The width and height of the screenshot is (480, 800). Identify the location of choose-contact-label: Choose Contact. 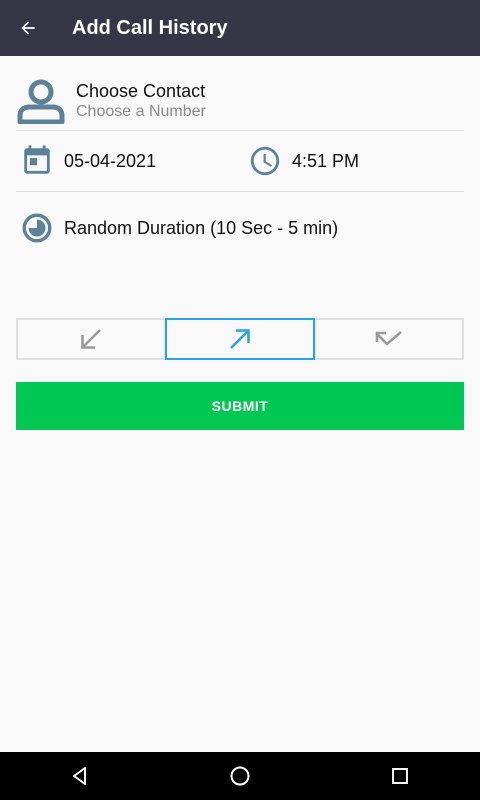
(141, 91).